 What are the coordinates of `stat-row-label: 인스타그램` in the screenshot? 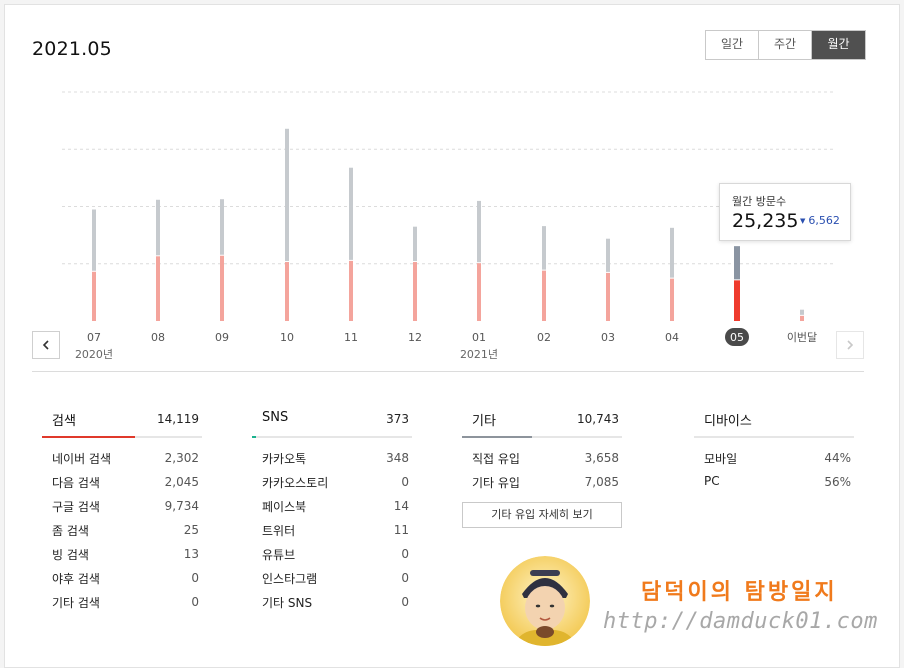 It's located at (290, 579).